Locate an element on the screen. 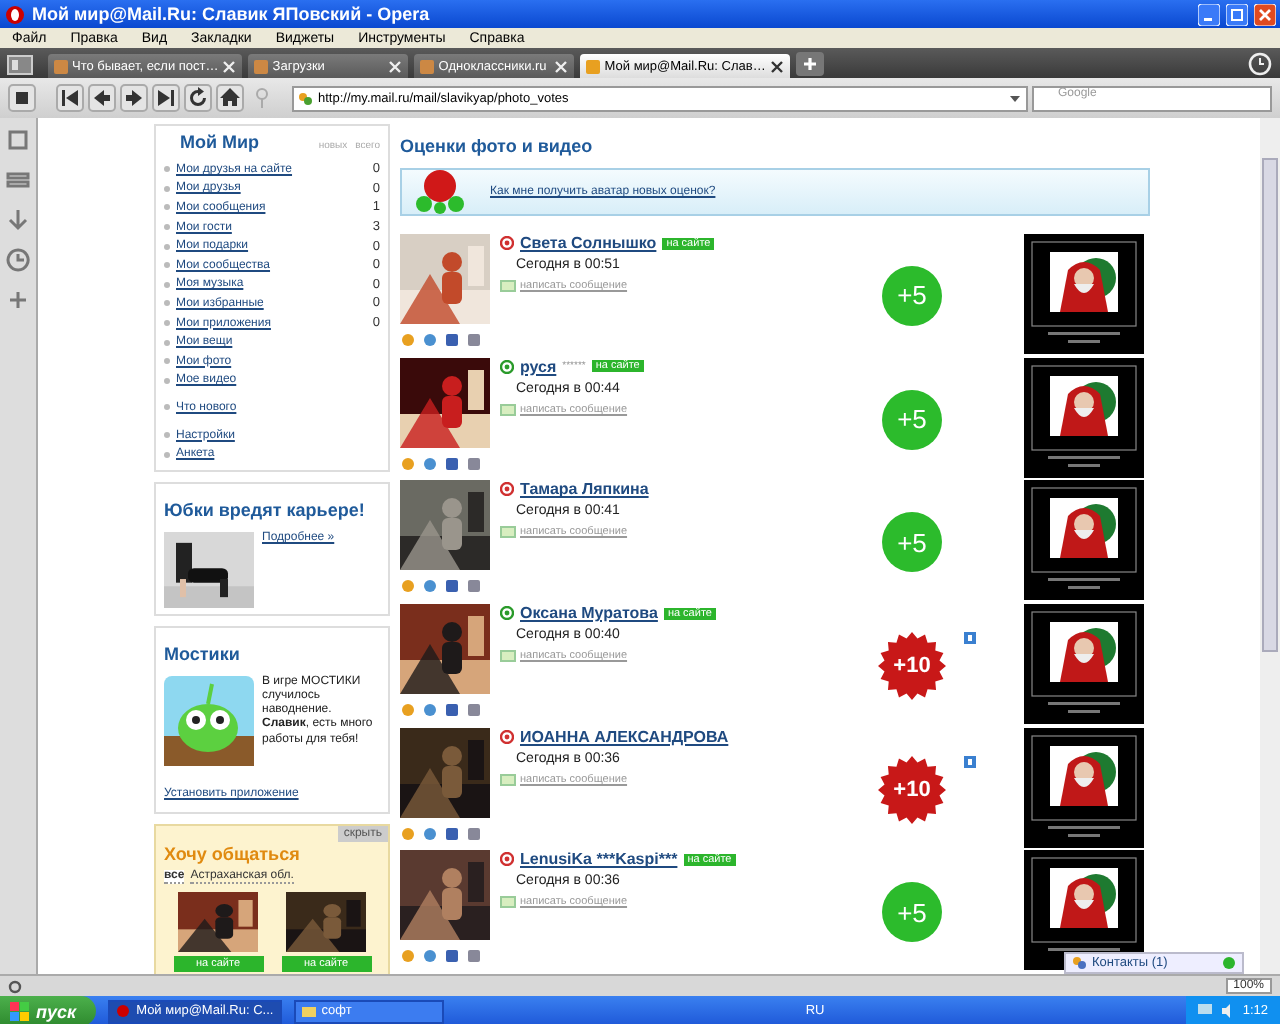 This screenshot has height=1024, width=1280. rewind-icon is located at coordinates (70, 98).